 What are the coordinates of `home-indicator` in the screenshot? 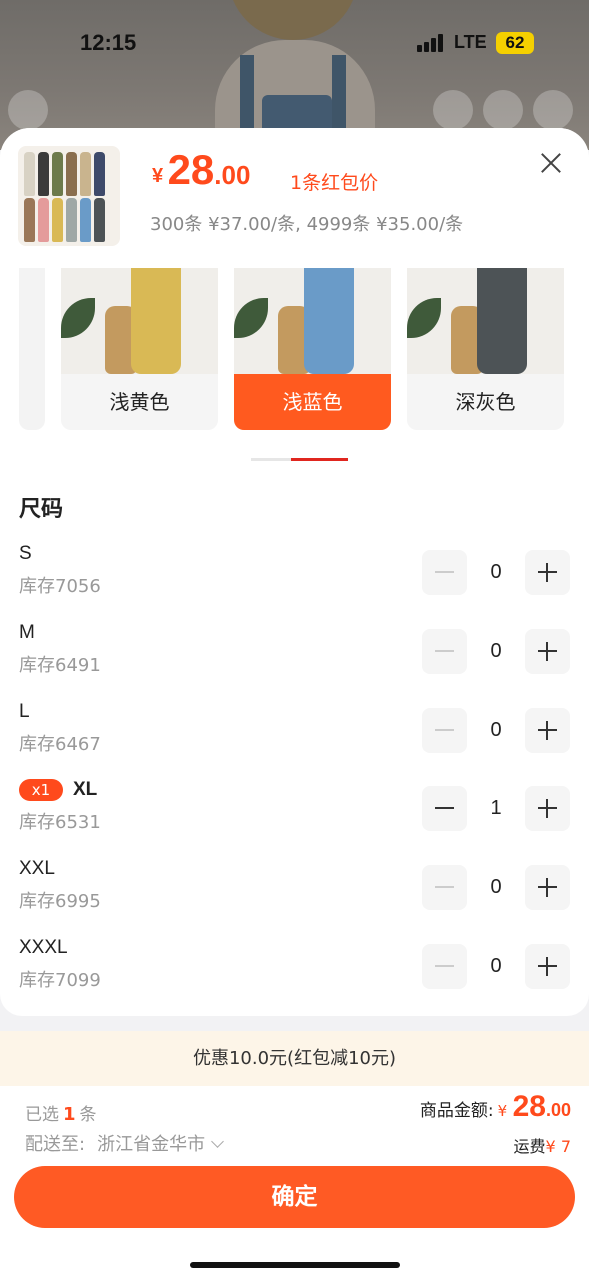 It's located at (295, 1265).